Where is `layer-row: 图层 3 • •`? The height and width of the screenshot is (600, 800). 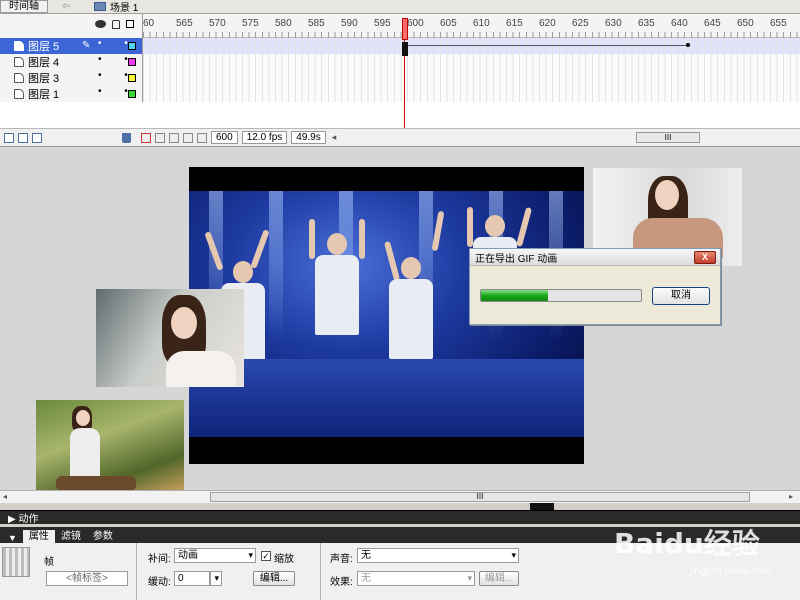
layer-row: 图层 3 • • is located at coordinates (400, 78).